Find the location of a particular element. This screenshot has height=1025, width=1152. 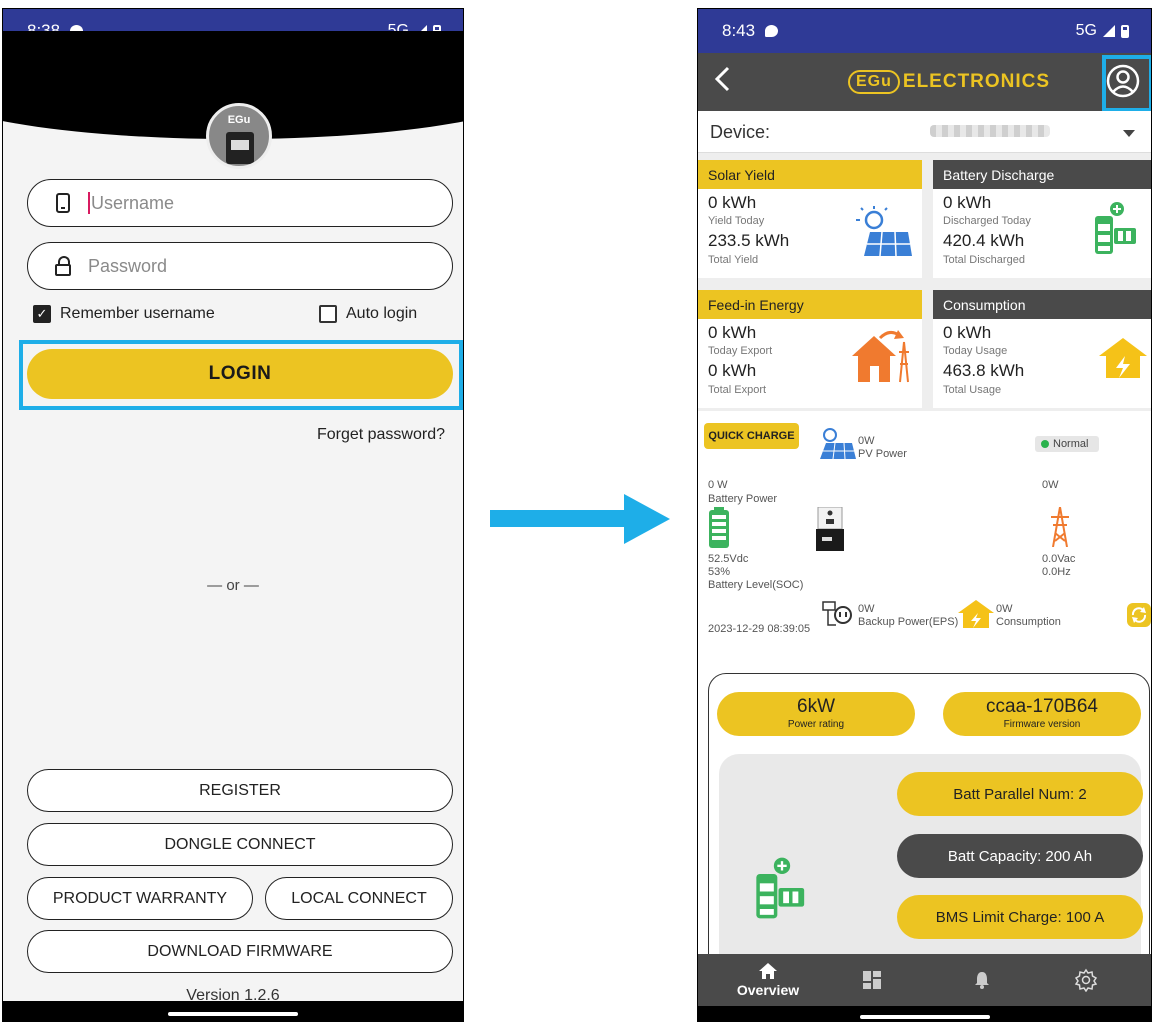

today-export-label: Today Export is located at coordinates (740, 351).